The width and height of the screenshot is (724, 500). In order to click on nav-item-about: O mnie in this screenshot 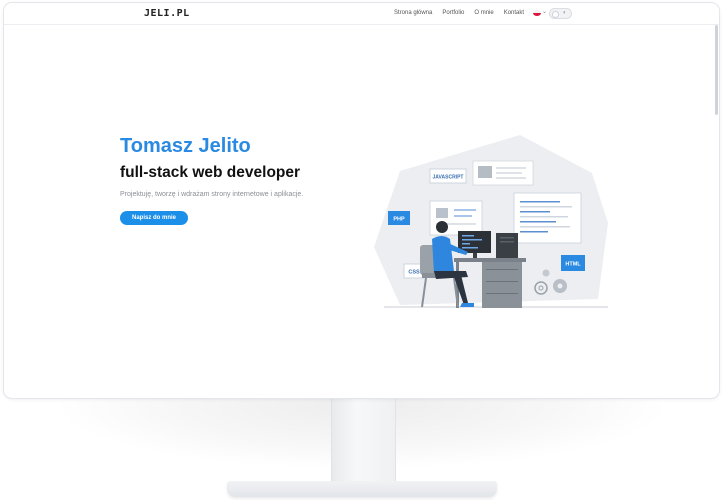, I will do `click(483, 13)`.